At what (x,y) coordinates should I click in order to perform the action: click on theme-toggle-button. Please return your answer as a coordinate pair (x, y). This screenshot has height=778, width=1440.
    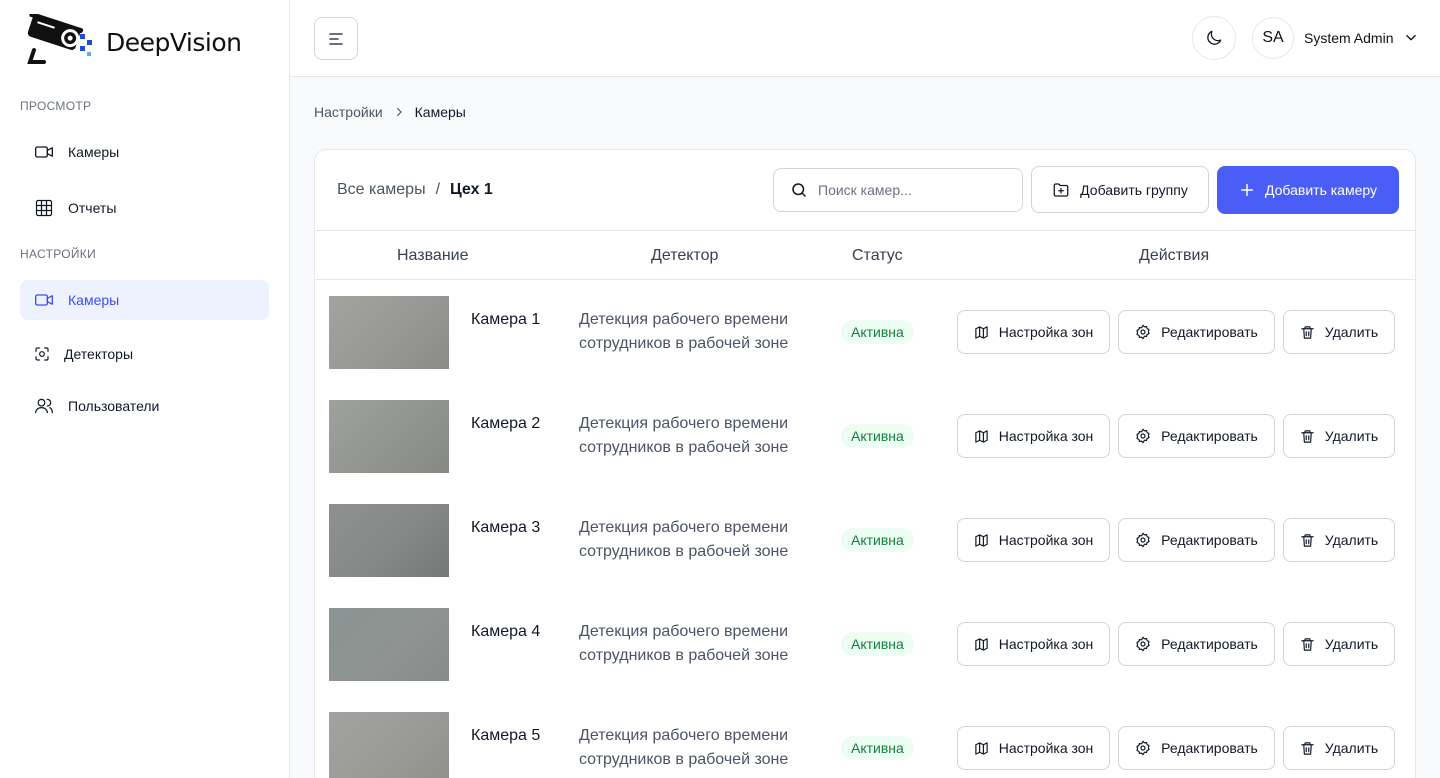
    Looking at the image, I should click on (1214, 38).